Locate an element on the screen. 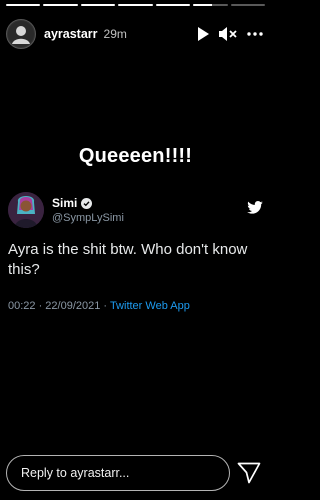  tweet-header: Simi @SympLySimi is located at coordinates (135, 210).